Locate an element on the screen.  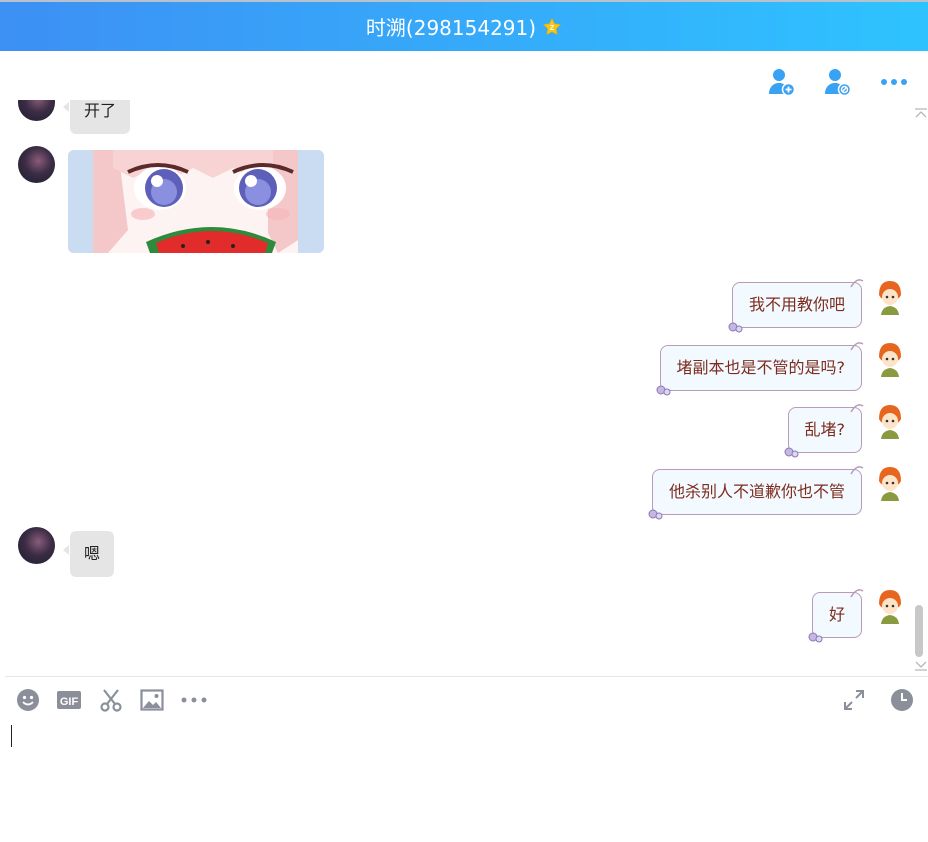
emoji-icon is located at coordinates (28, 700).